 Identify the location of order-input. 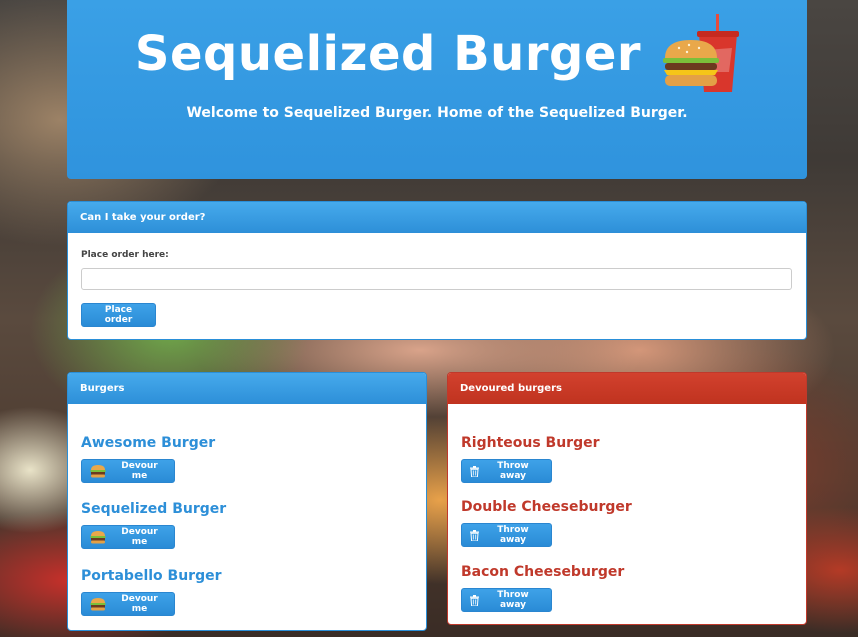
(436, 279).